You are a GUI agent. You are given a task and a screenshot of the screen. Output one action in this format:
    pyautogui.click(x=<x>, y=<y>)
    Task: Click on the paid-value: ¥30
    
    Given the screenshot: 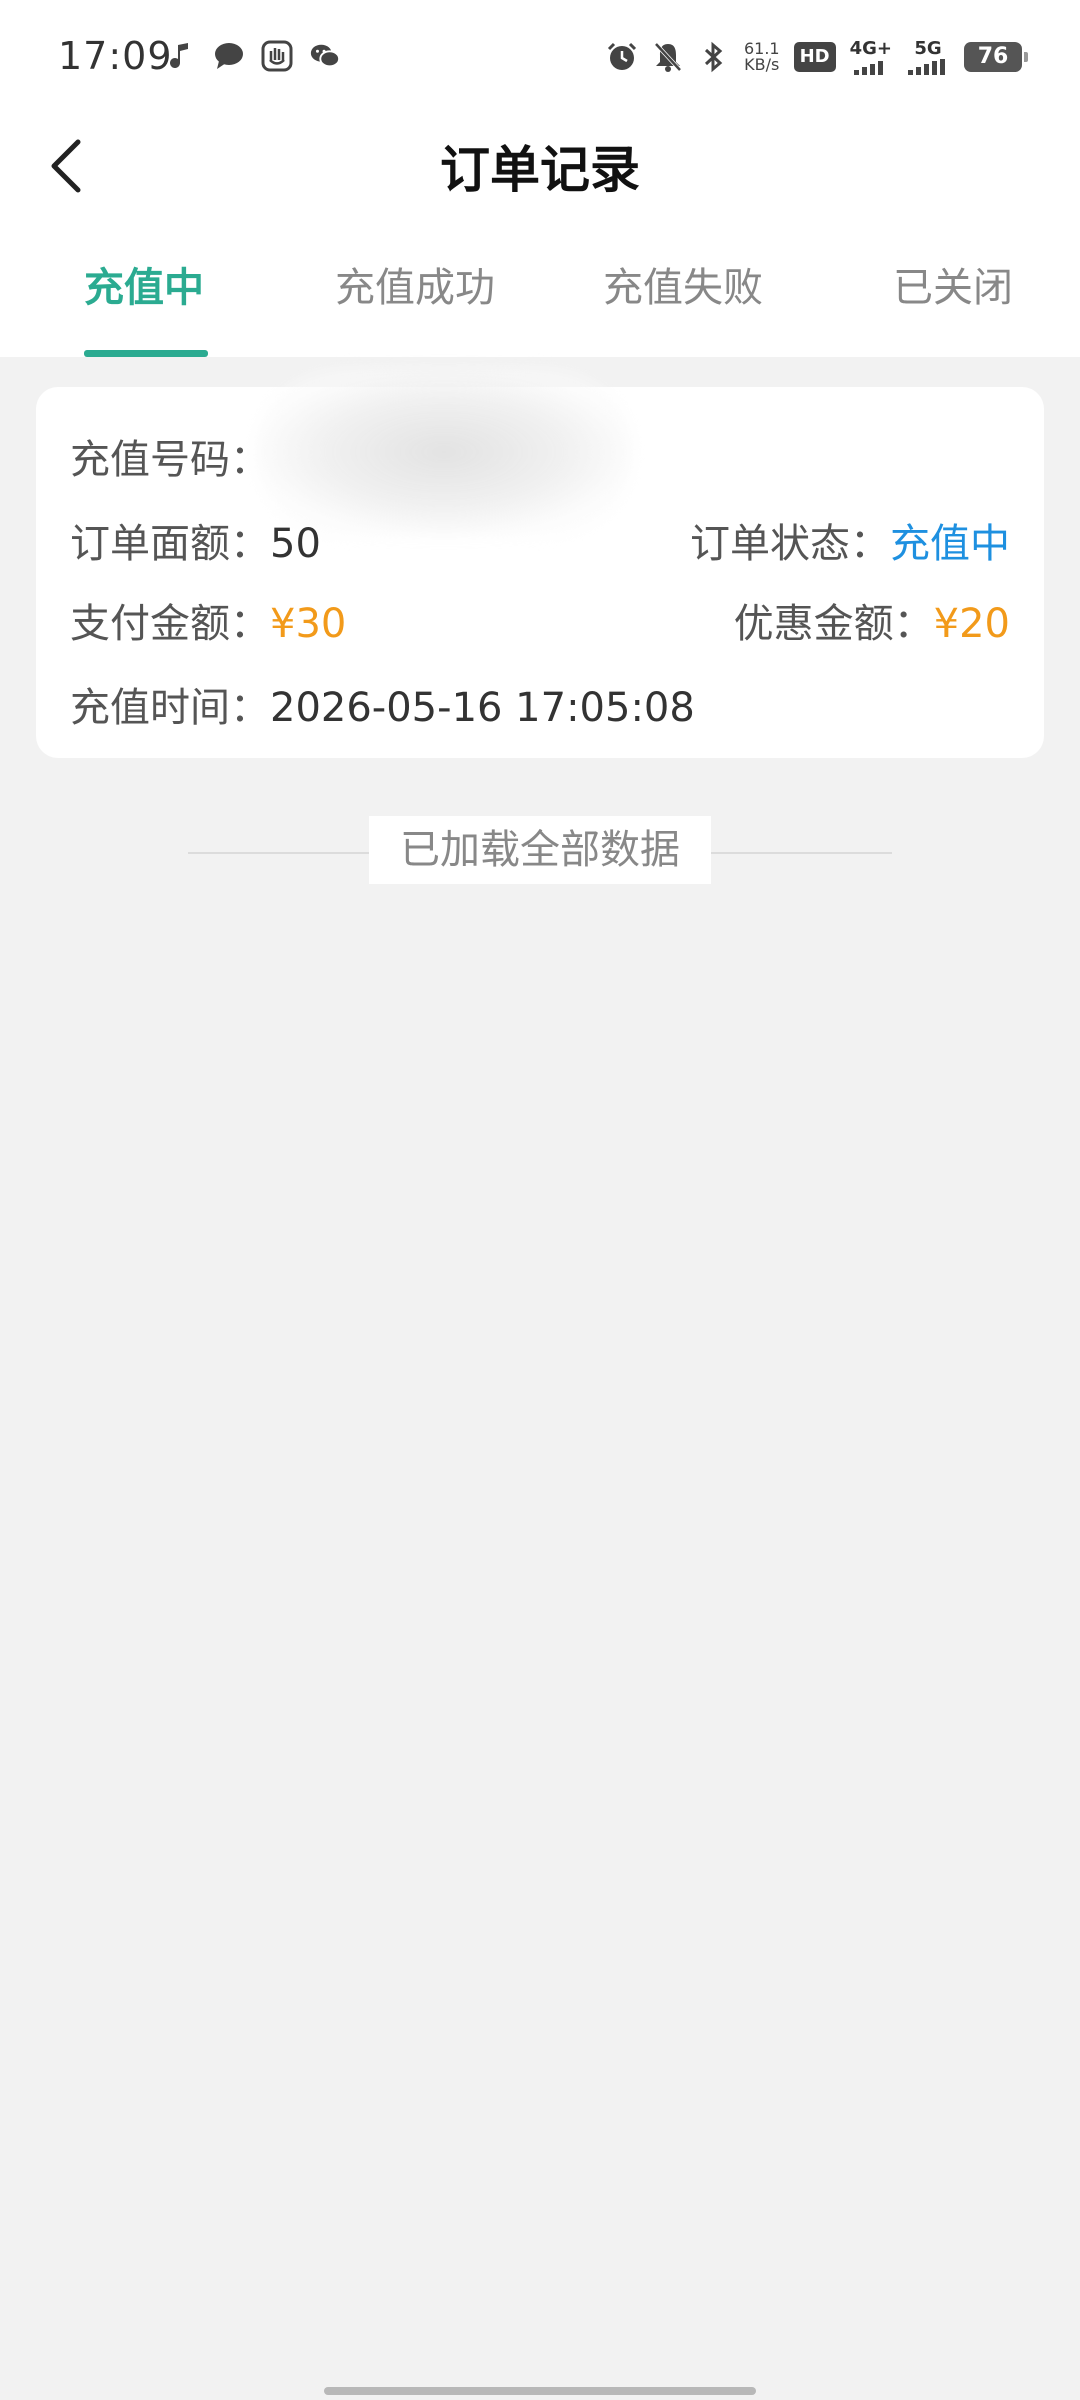 What is the action you would take?
    pyautogui.click(x=308, y=624)
    